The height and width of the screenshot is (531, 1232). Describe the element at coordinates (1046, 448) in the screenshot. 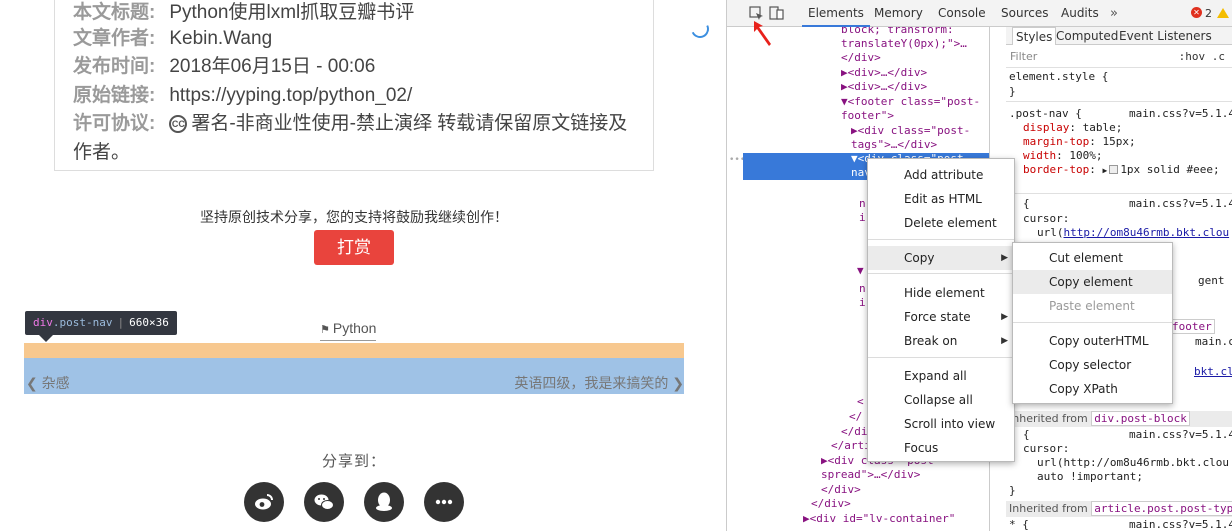

I see `inherited-prop: cursor:` at that location.